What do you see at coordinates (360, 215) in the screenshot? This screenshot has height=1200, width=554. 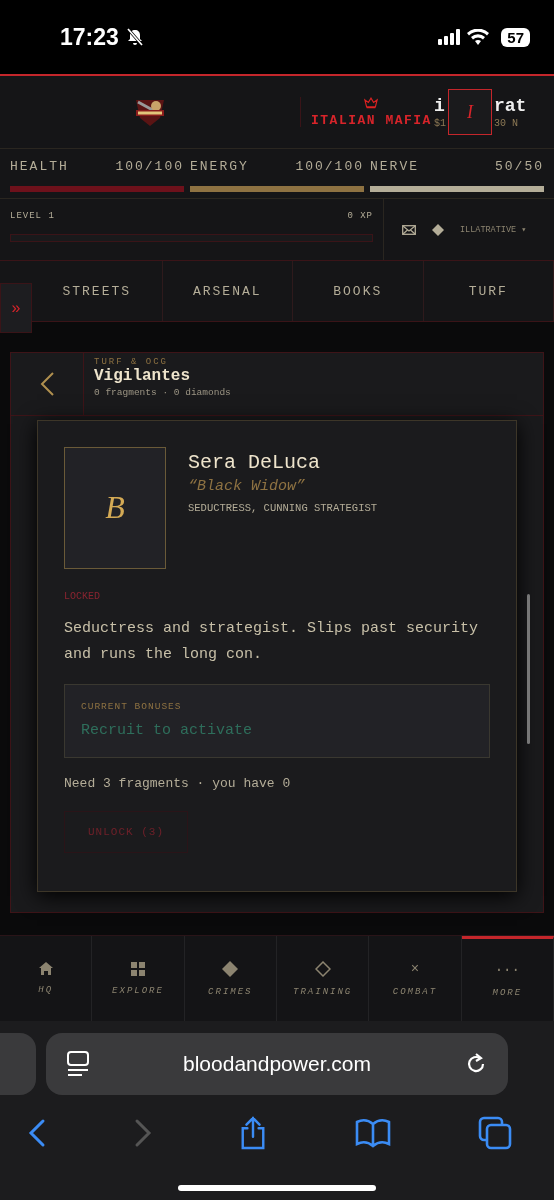 I see `xp-reading: 0 XP` at bounding box center [360, 215].